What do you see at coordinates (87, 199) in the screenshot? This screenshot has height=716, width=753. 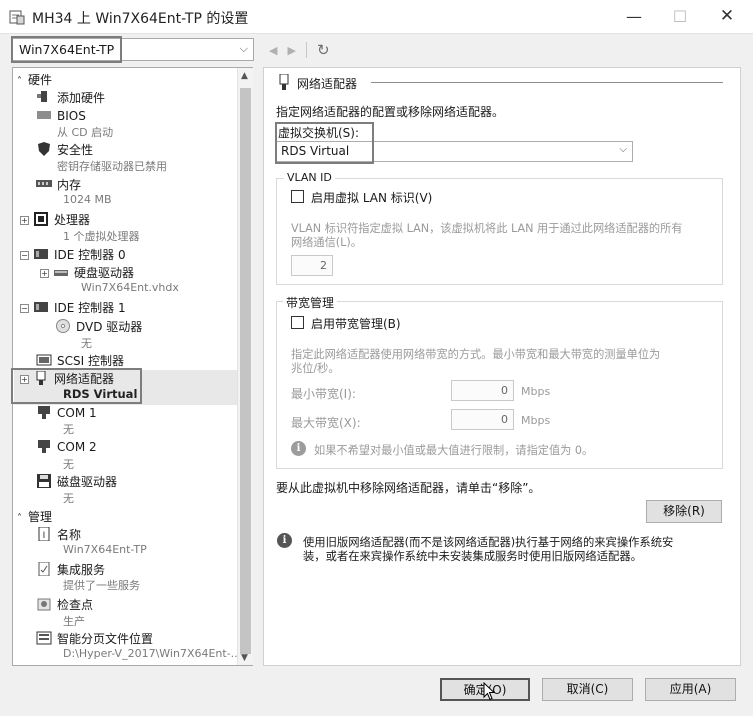 I see `tree-item-sub: 1024 MB` at bounding box center [87, 199].